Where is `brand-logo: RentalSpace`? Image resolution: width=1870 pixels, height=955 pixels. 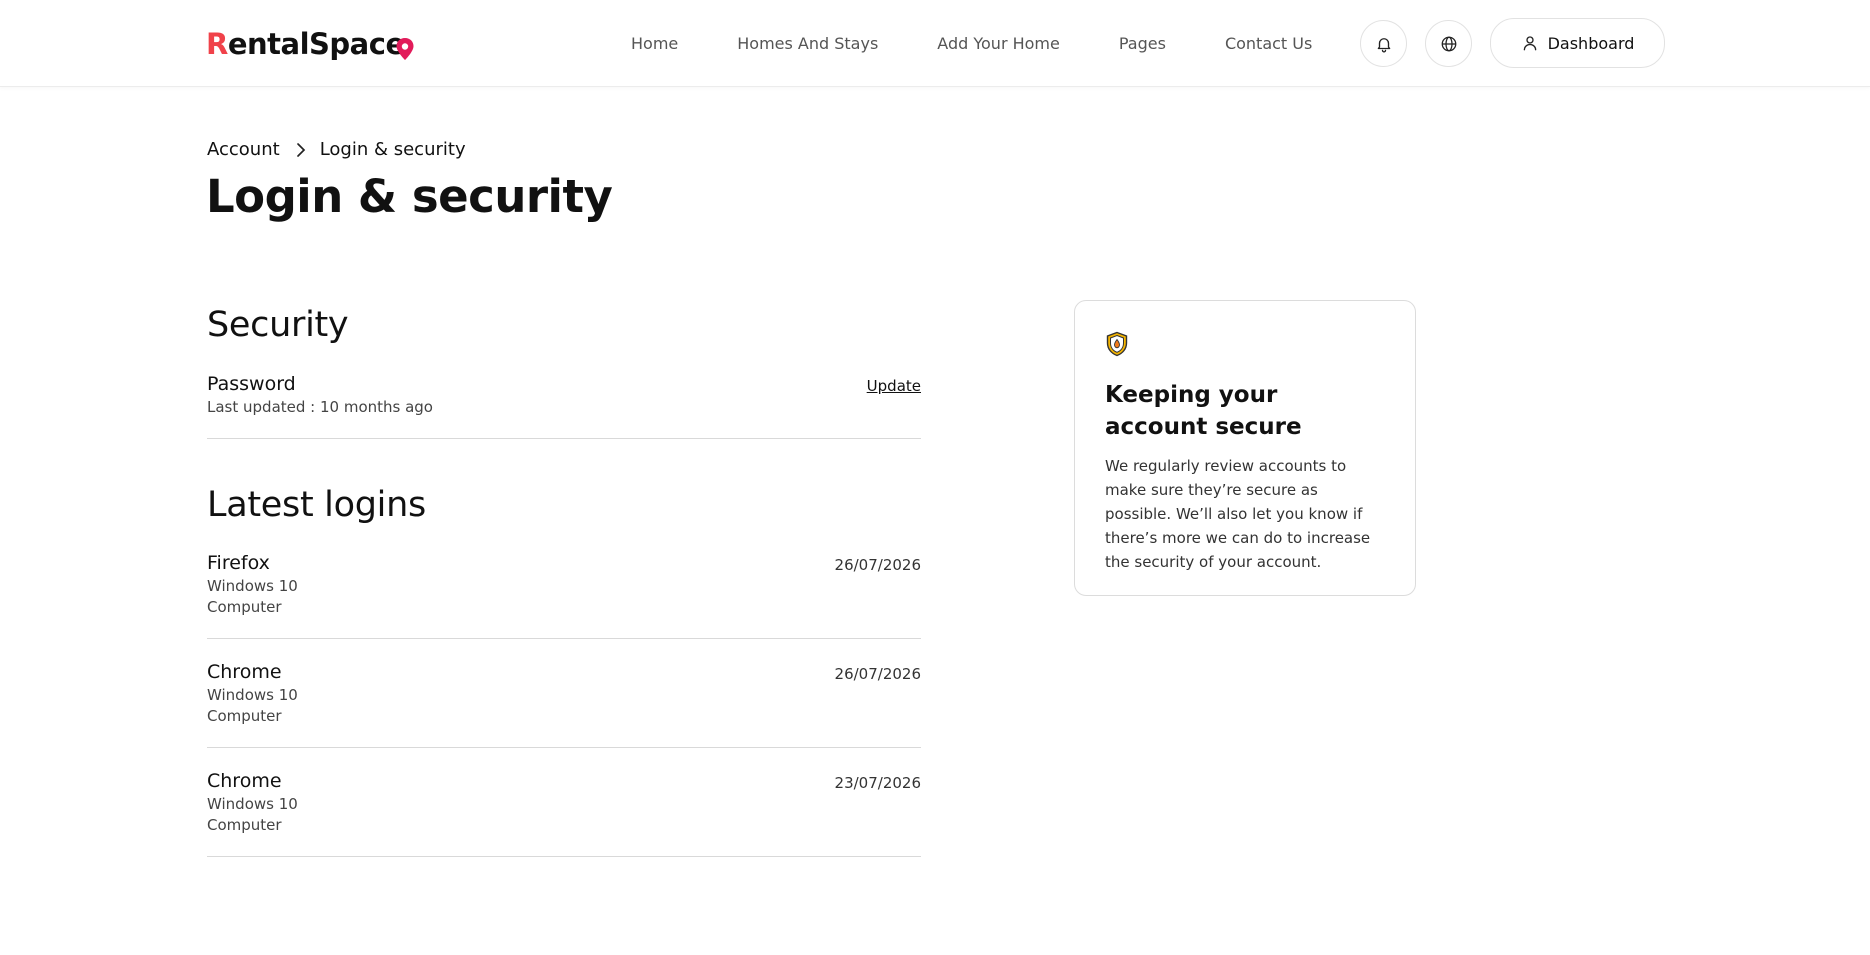 brand-logo: RentalSpace is located at coordinates (310, 44).